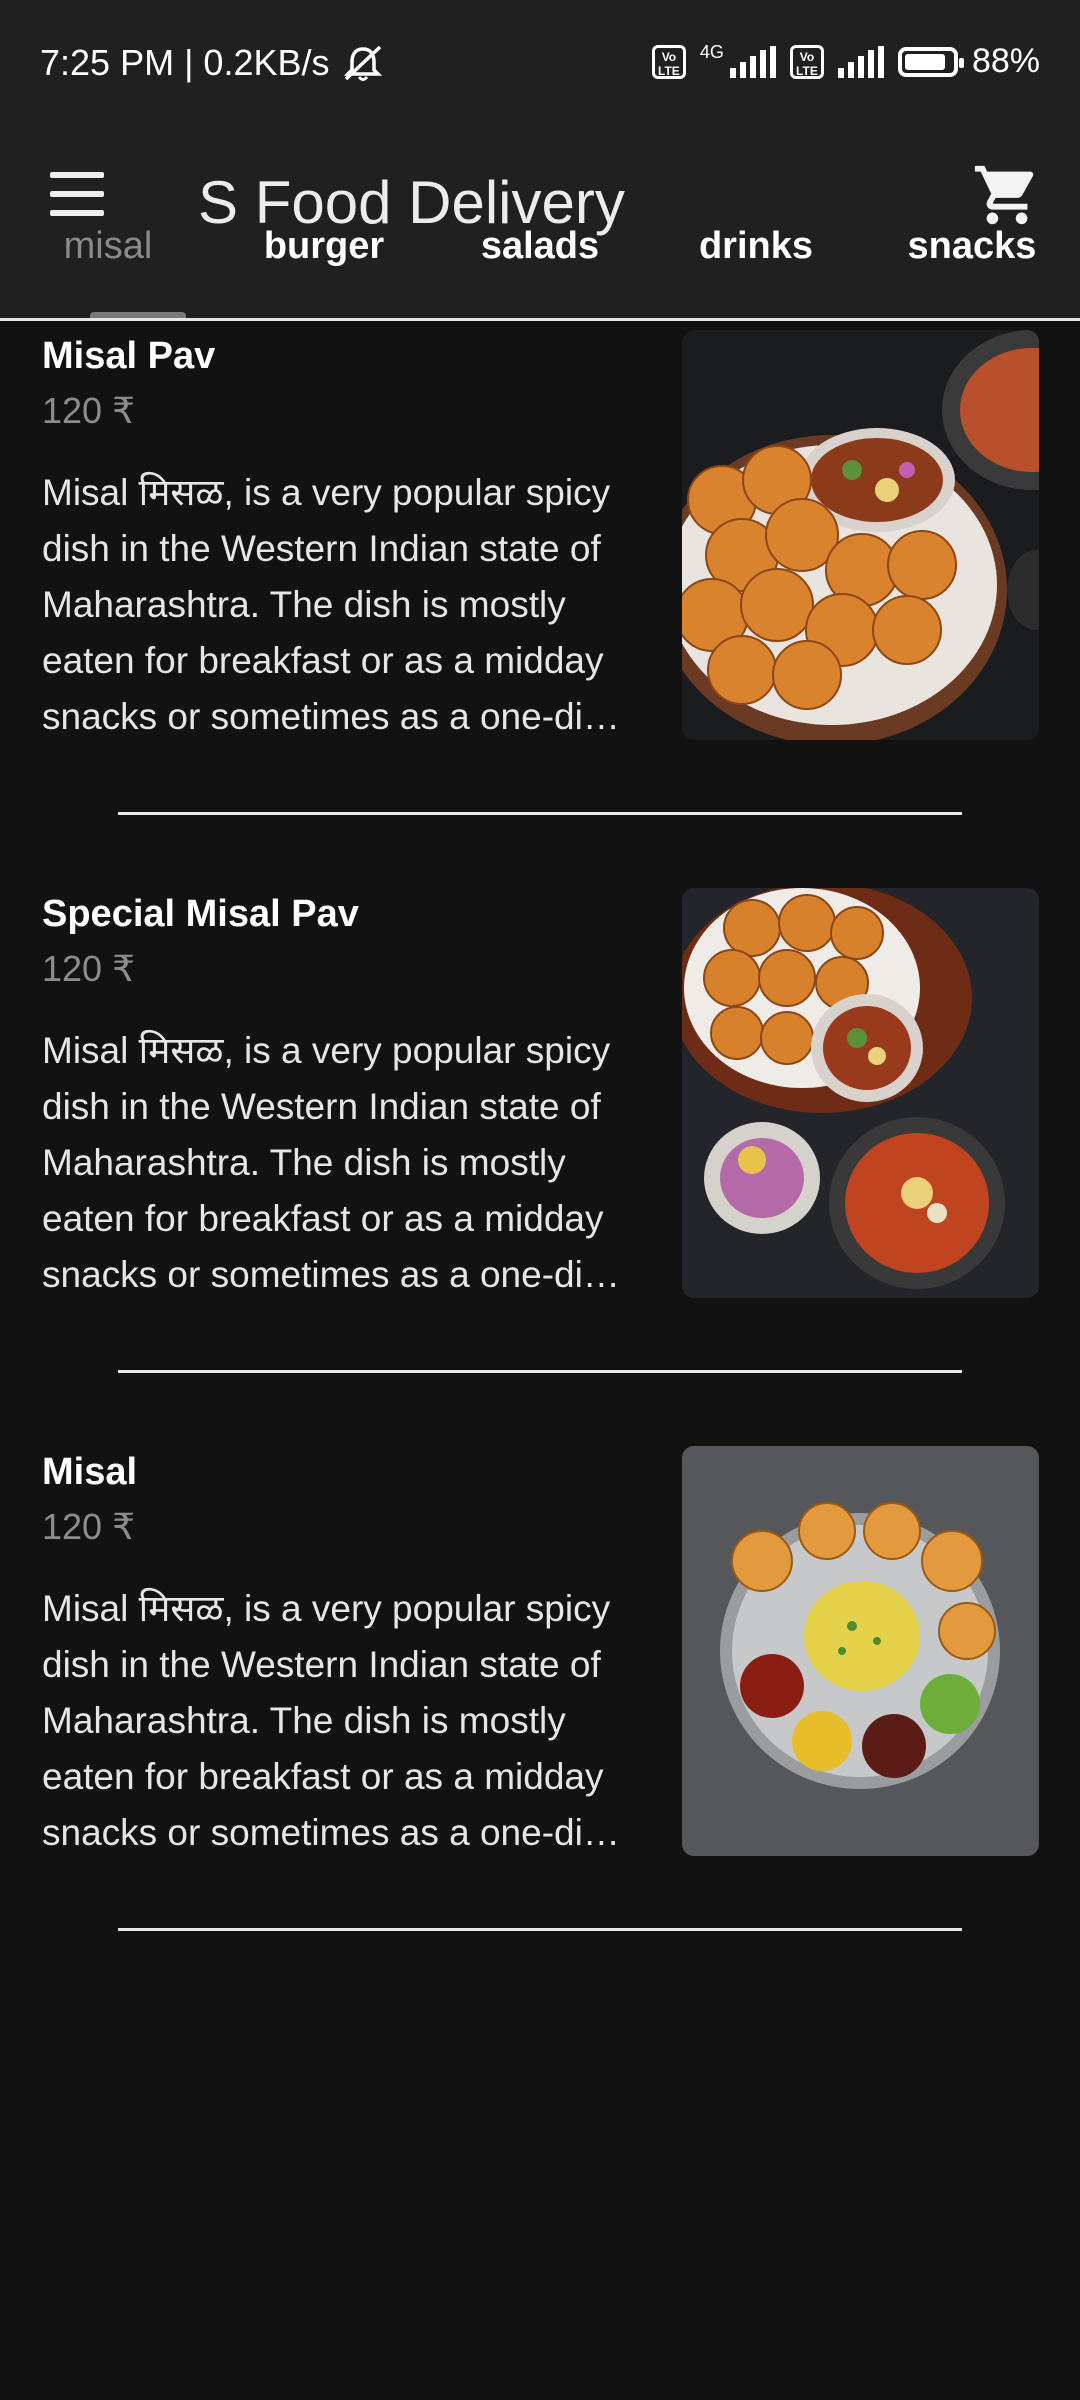  I want to click on tab-burger: burger, so click(324, 272).